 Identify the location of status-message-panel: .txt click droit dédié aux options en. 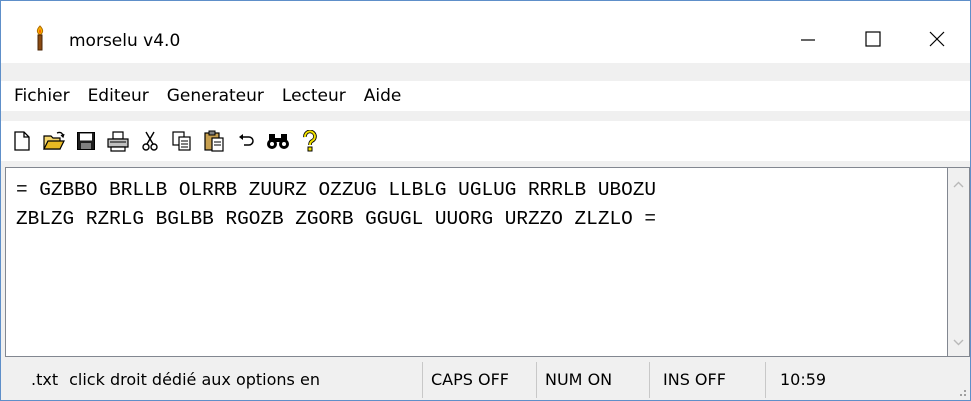
(212, 379).